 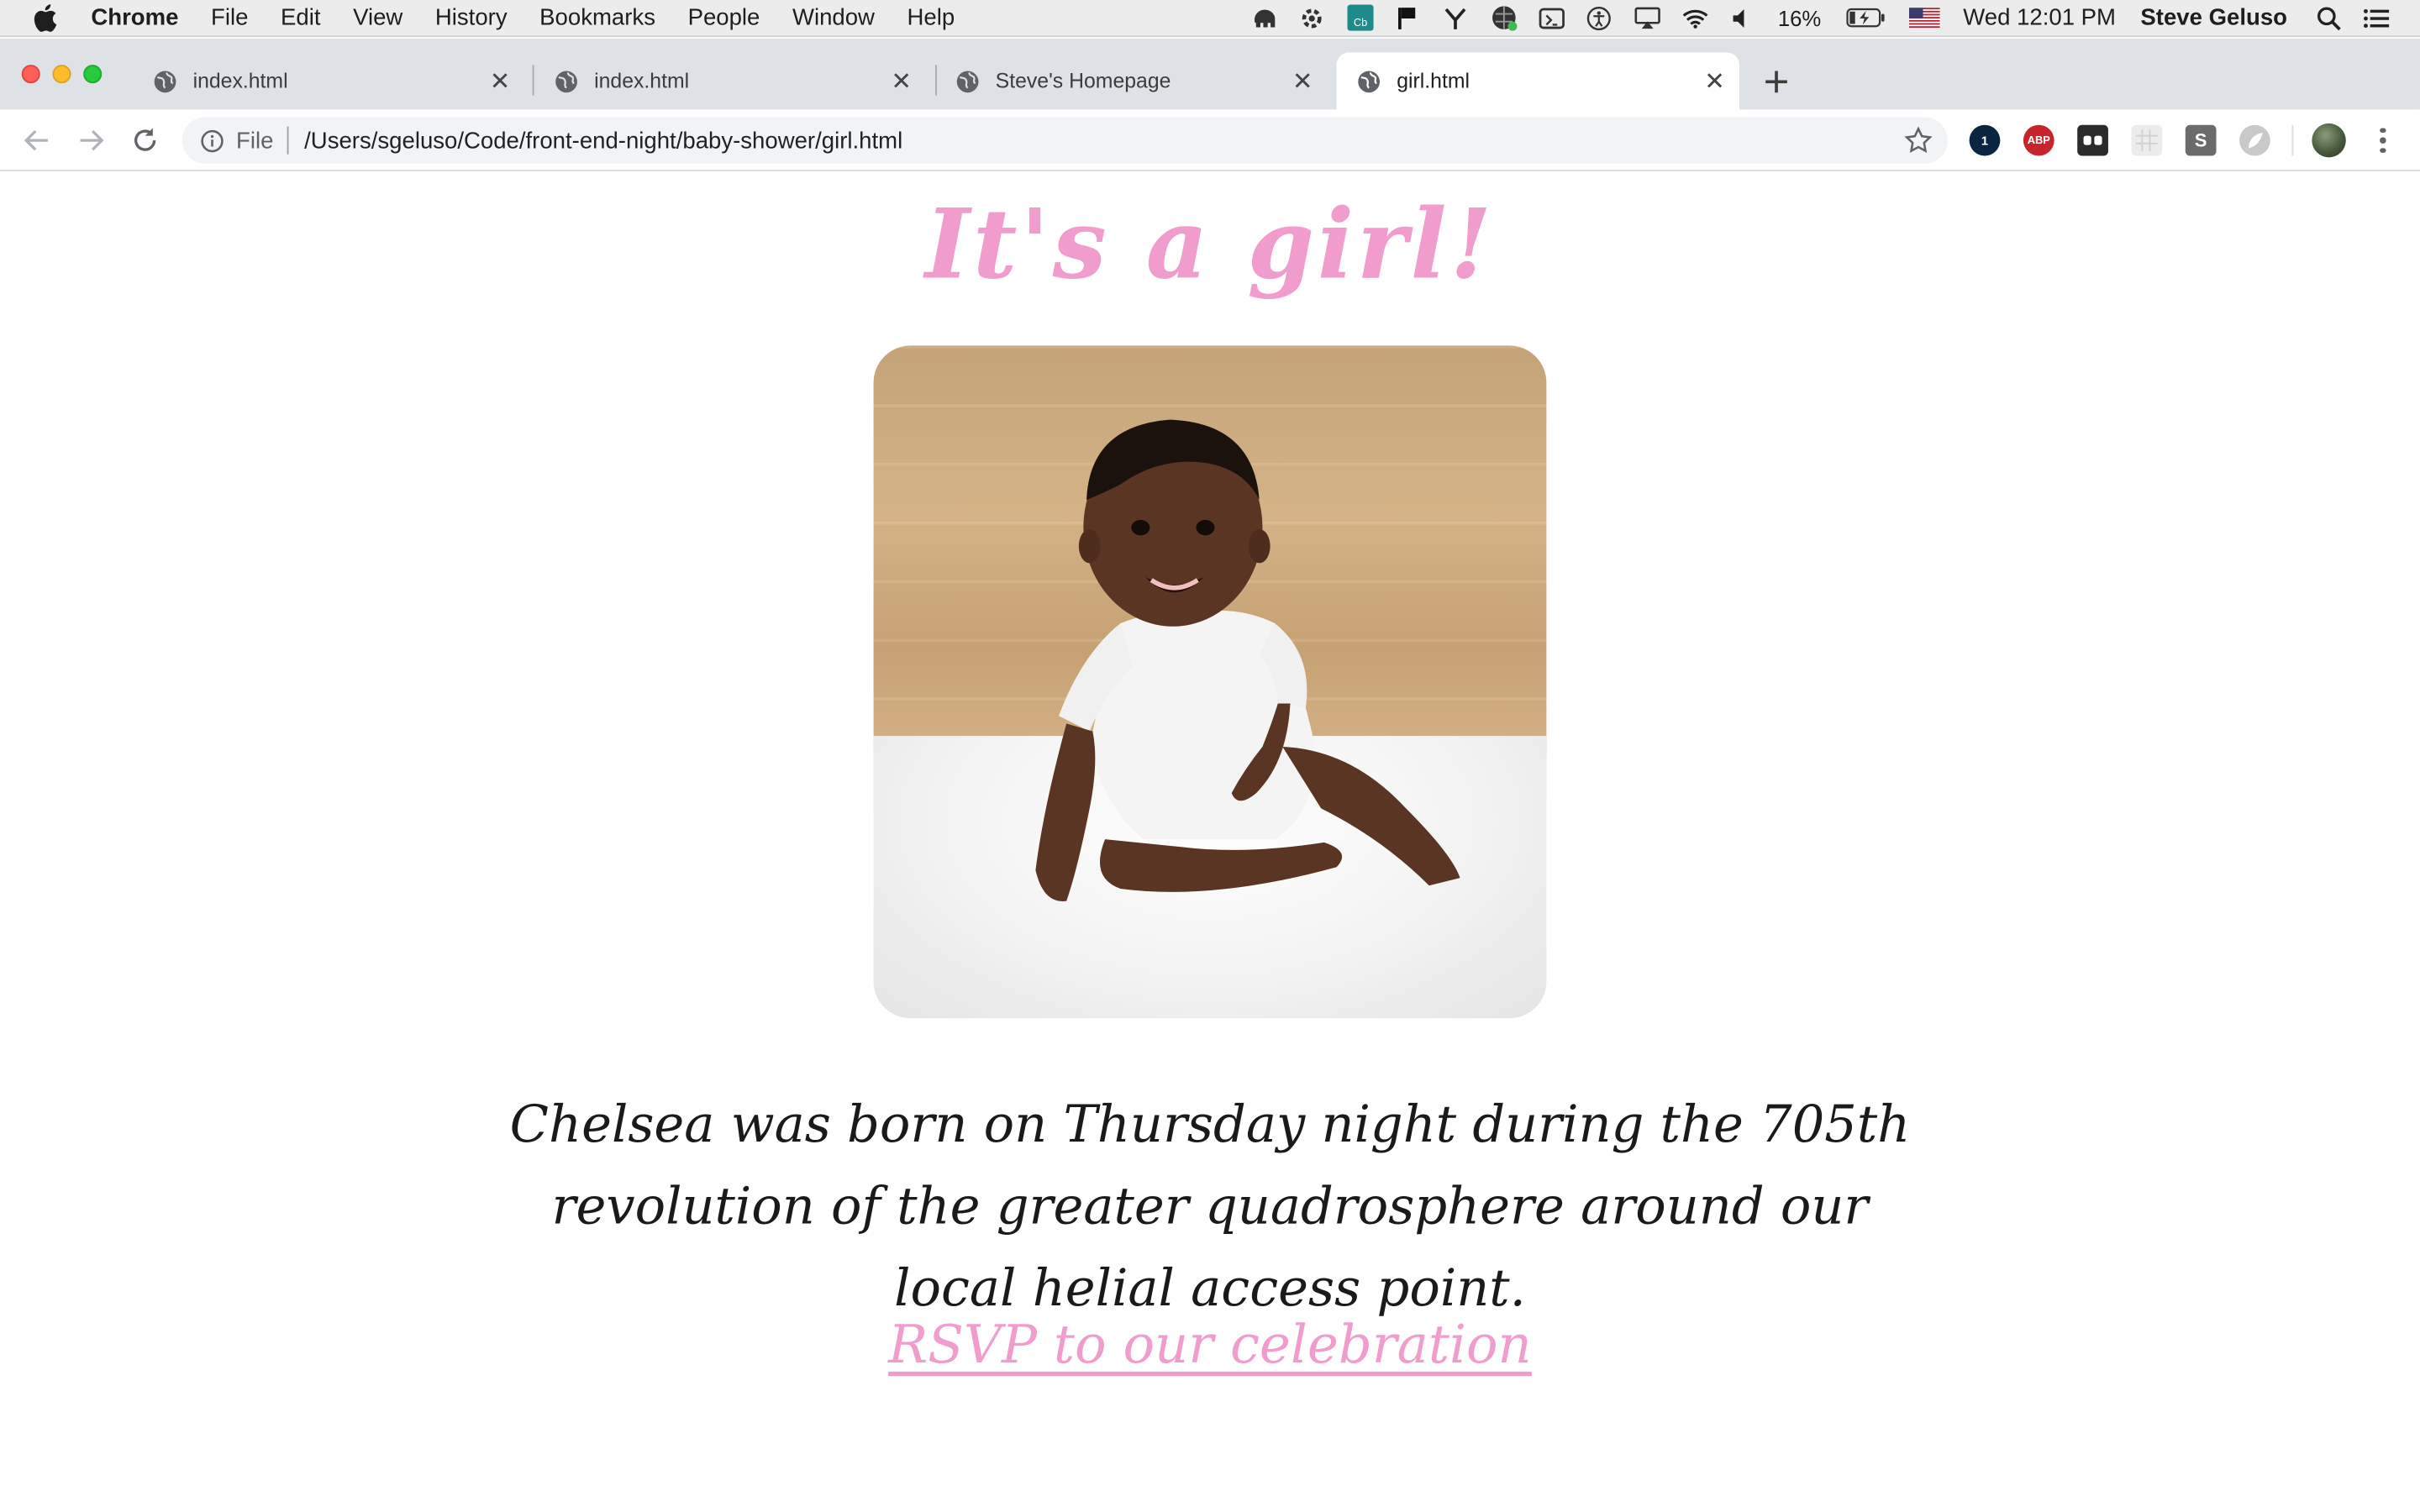 What do you see at coordinates (2383, 140) in the screenshot?
I see `chrome-menu-button` at bounding box center [2383, 140].